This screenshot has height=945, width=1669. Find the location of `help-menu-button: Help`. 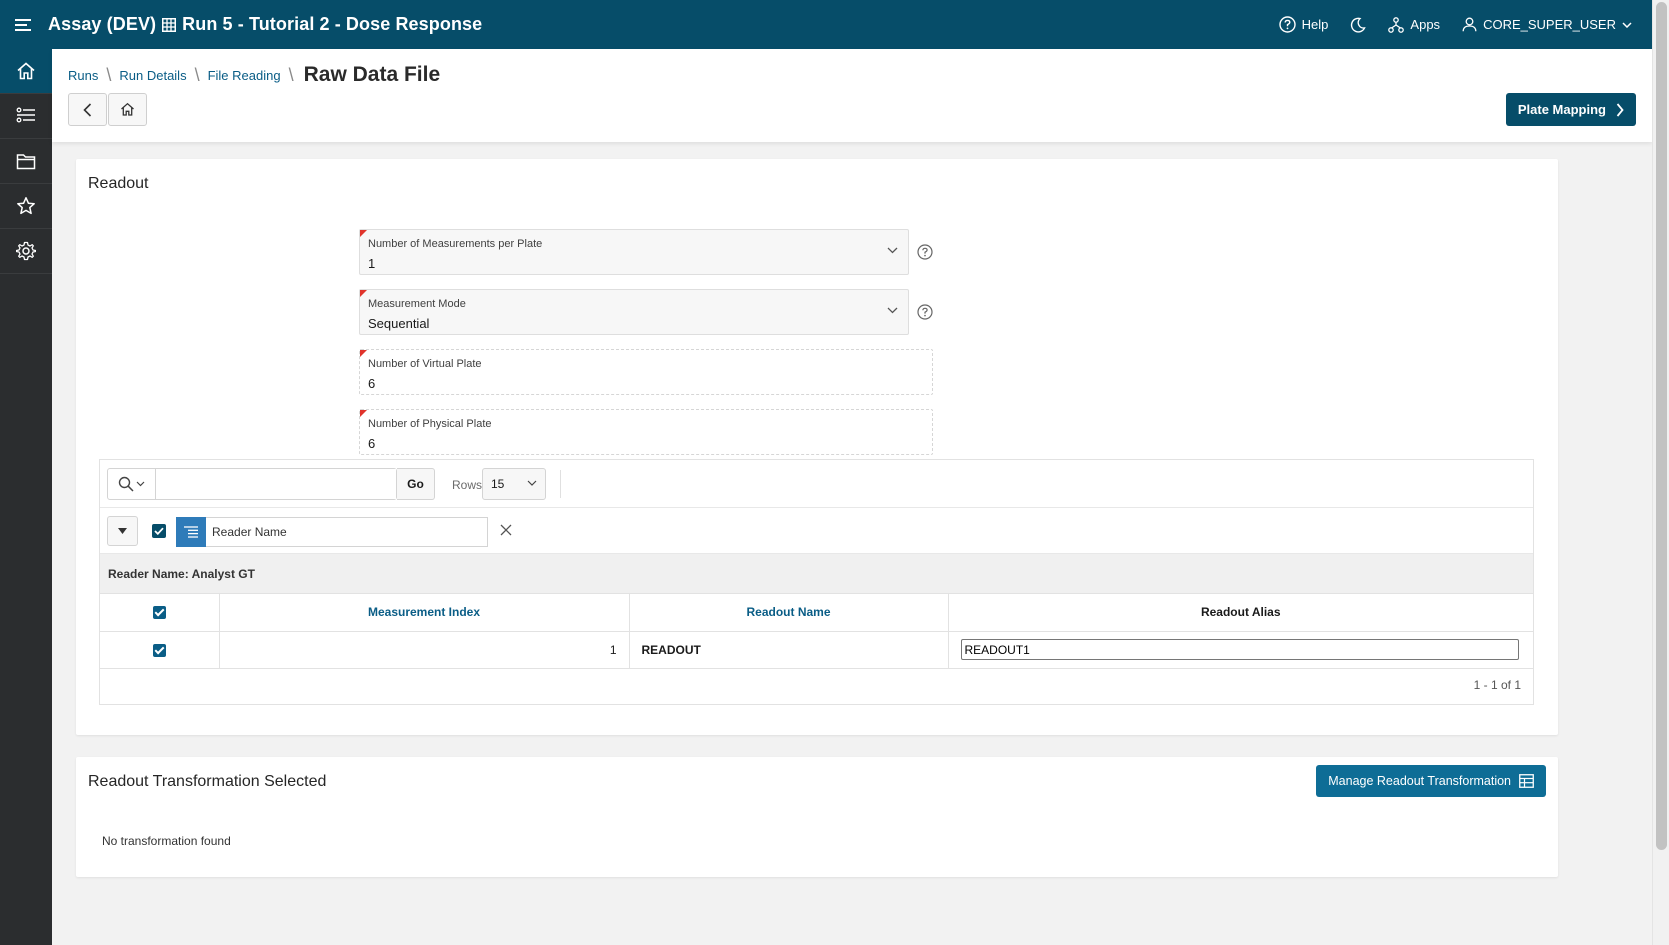

help-menu-button: Help is located at coordinates (1303, 24).